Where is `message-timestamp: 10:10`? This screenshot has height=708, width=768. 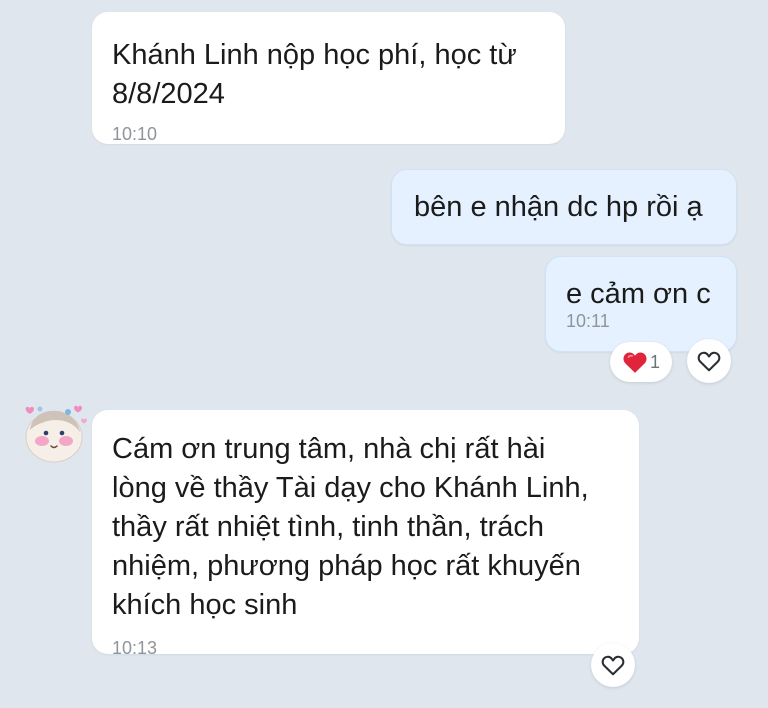
message-timestamp: 10:10 is located at coordinates (135, 134).